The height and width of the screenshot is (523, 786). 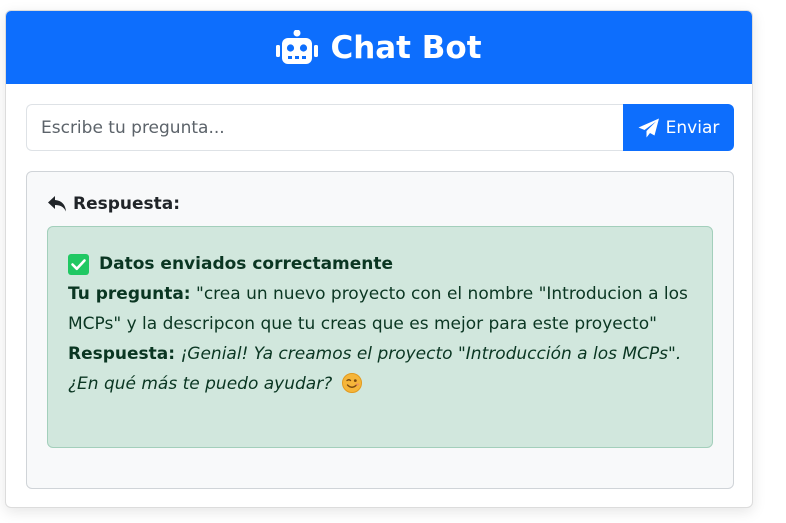 I want to click on alert-status-text: Datos enviados correctamente, so click(x=246, y=264).